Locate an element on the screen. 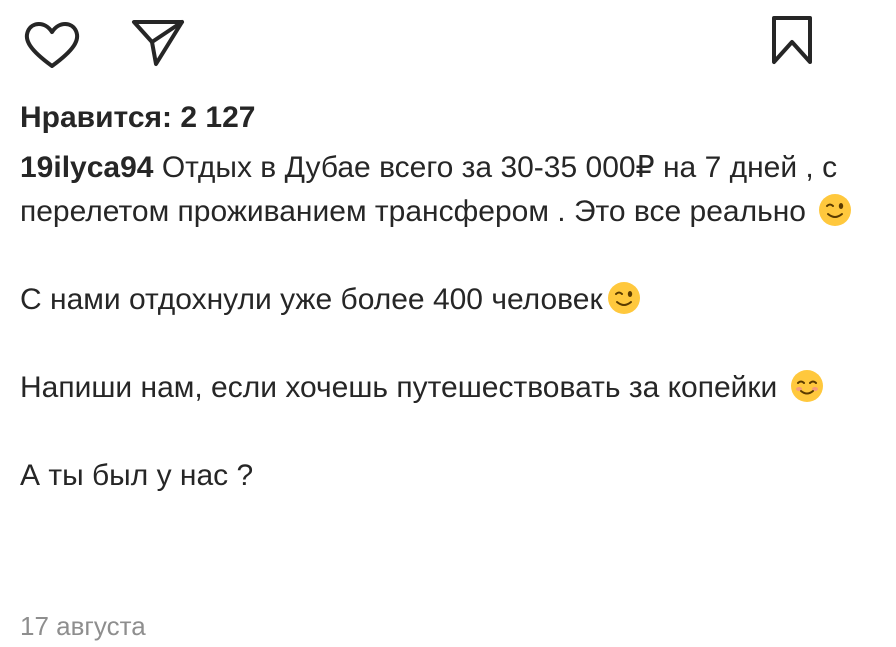 The width and height of the screenshot is (896, 647). post-date: 17 августа is located at coordinates (83, 626).